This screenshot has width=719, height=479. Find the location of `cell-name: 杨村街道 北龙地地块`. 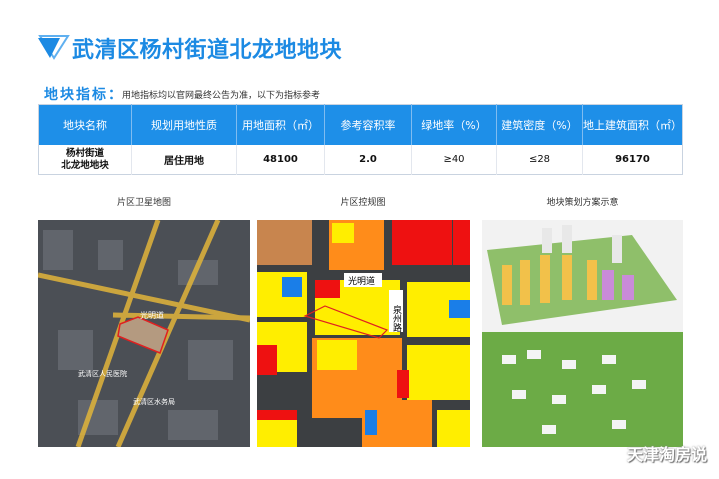

cell-name: 杨村街道 北龙地地块 is located at coordinates (85, 160).